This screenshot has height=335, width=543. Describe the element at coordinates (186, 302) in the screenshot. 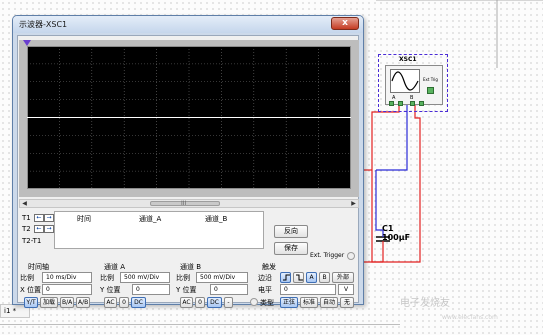

I see `channel-b-ac-button: AC` at that location.